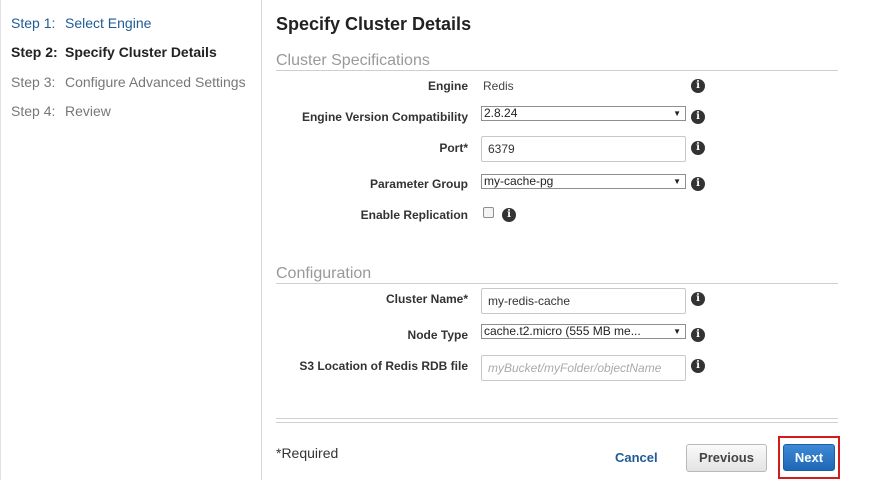 The height and width of the screenshot is (493, 891). Describe the element at coordinates (384, 117) in the screenshot. I see `engine-version-label: Engine Version Compatibility` at that location.